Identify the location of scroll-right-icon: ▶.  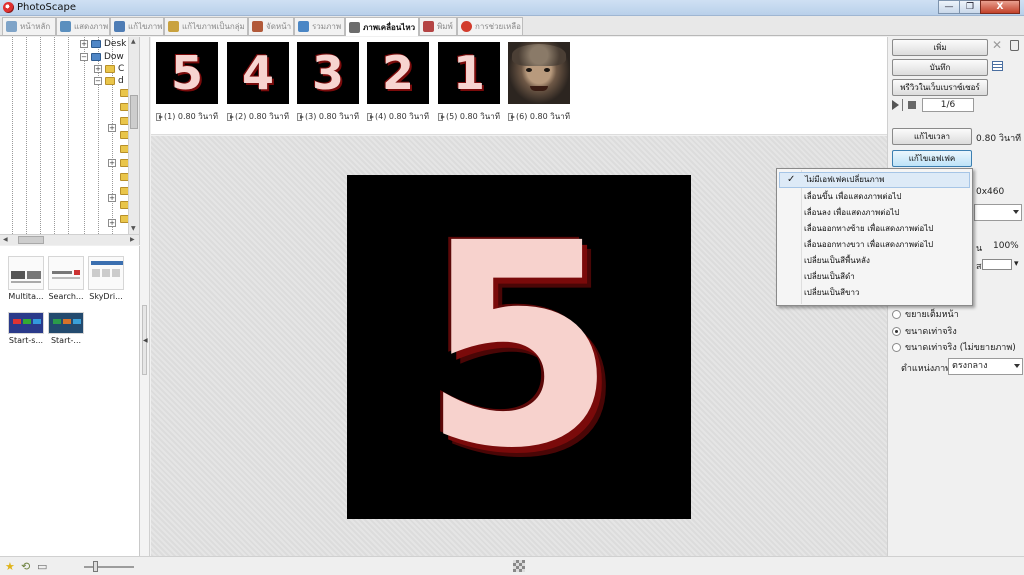
(132, 239).